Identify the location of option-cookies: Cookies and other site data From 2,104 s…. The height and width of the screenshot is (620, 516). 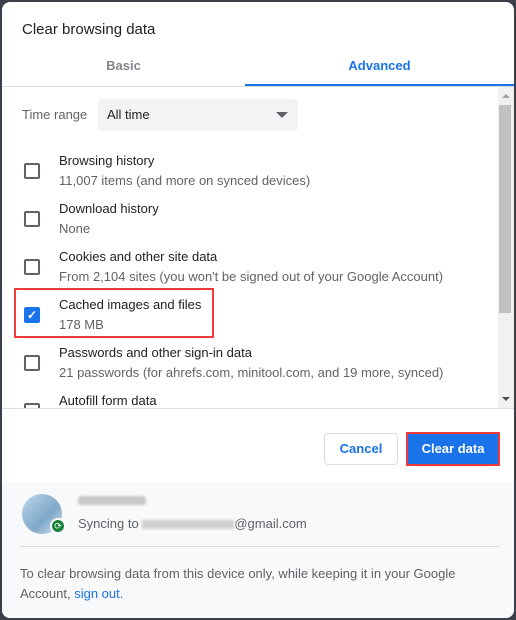
(249, 269).